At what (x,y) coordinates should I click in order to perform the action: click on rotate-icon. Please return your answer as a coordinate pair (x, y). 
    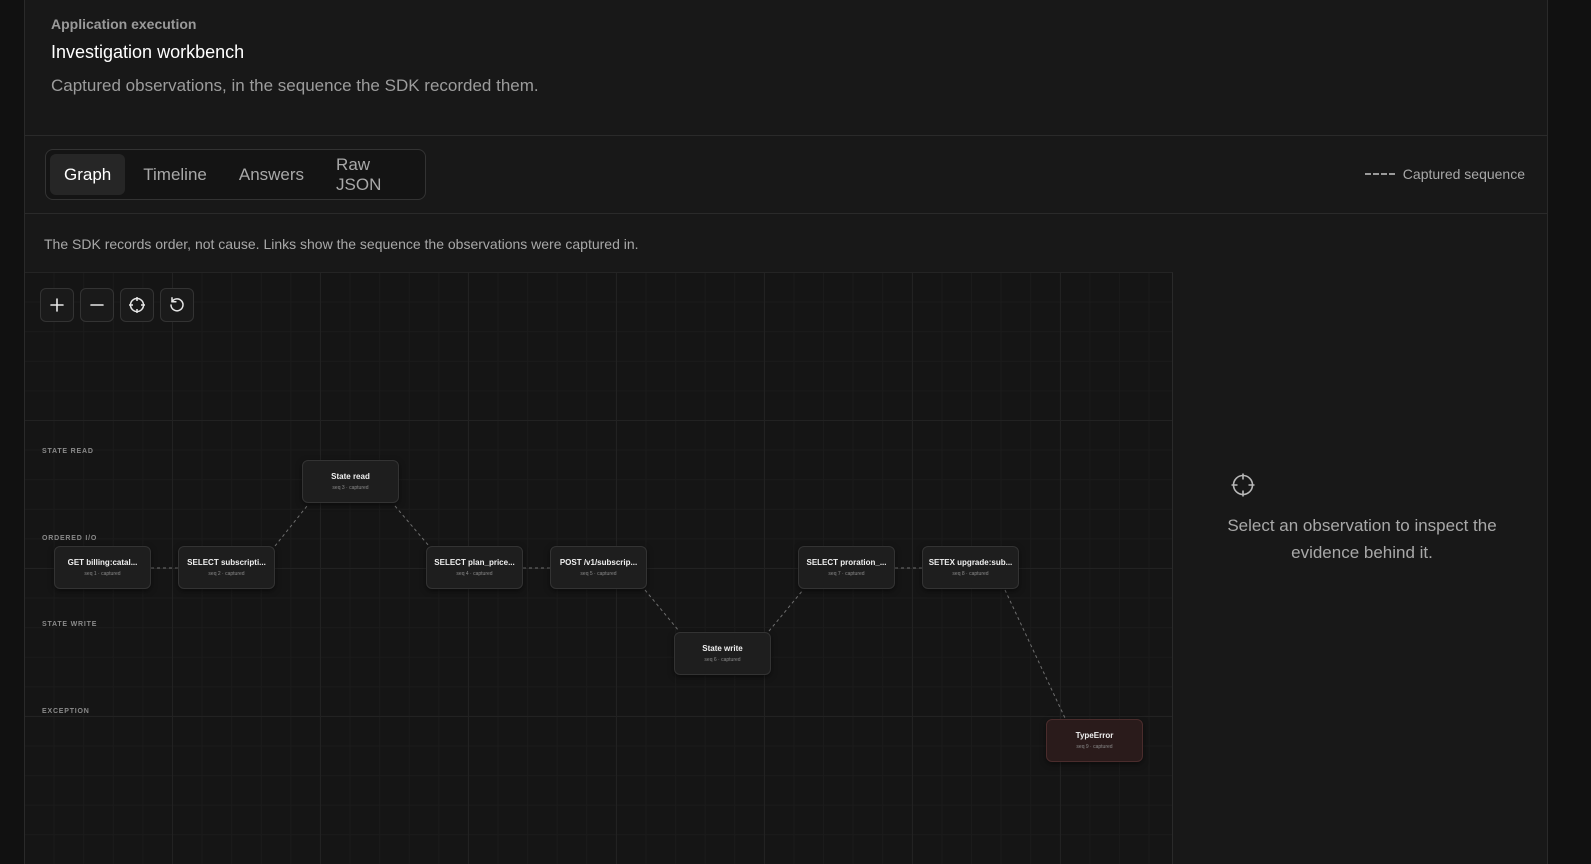
    Looking at the image, I should click on (177, 304).